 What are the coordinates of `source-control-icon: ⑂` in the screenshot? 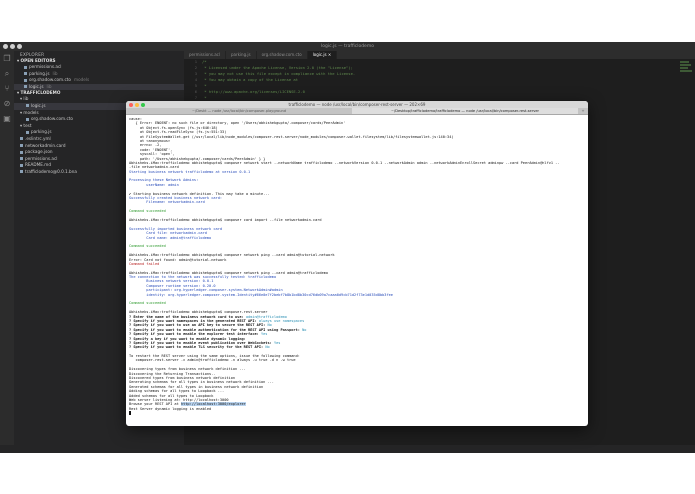 It's located at (7, 88).